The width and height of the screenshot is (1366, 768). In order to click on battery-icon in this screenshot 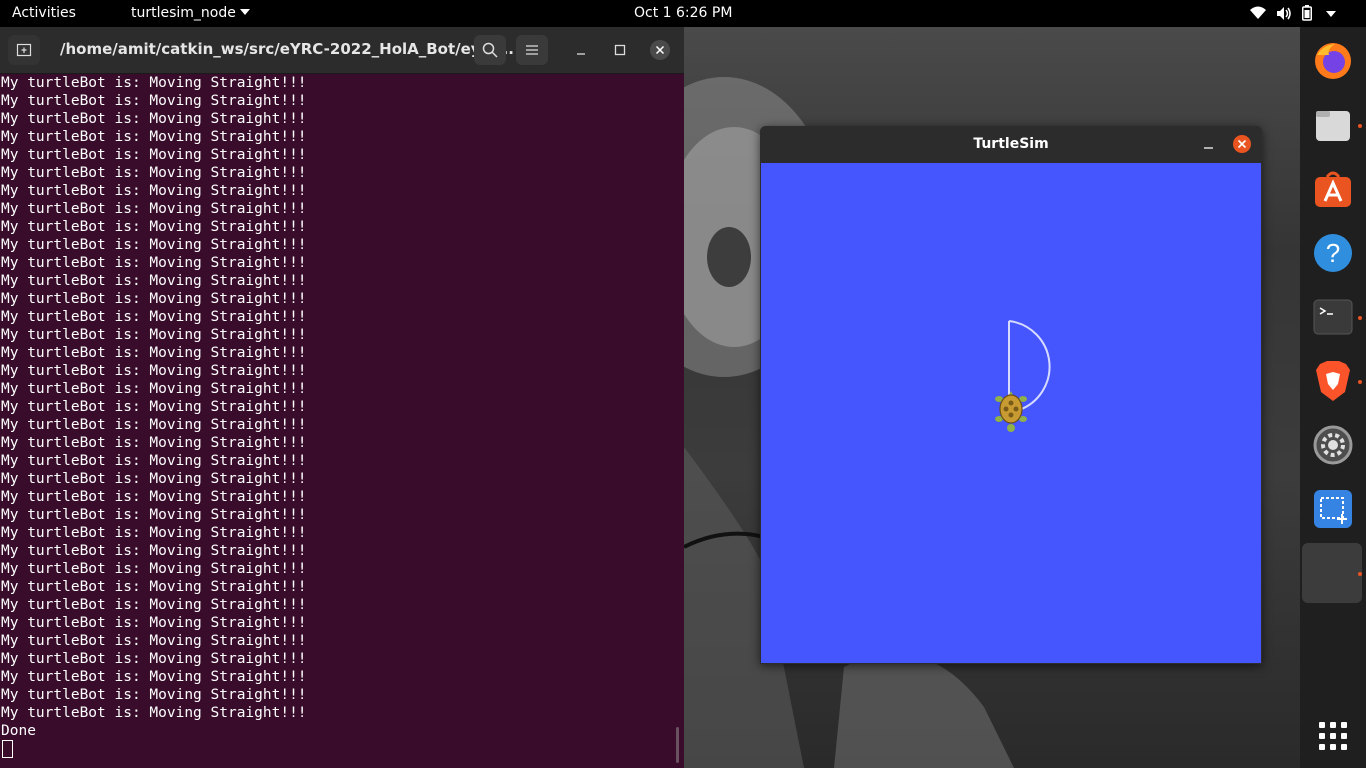, I will do `click(1307, 13)`.